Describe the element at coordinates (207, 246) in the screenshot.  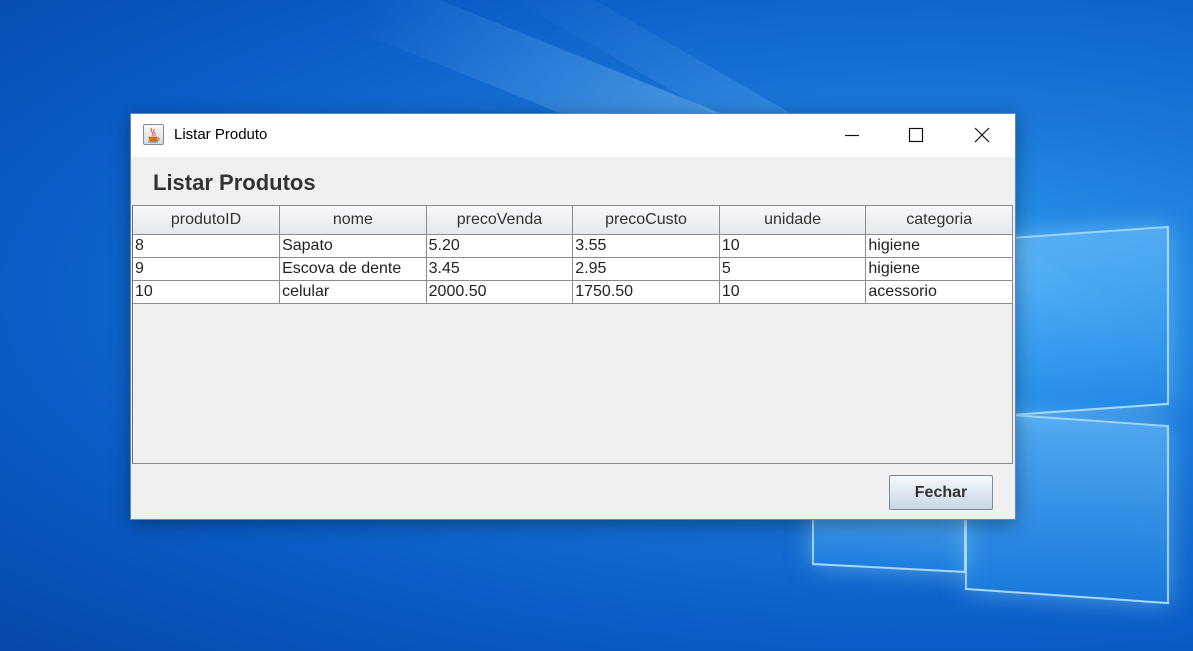
I see `cell-produtoid: 8` at that location.